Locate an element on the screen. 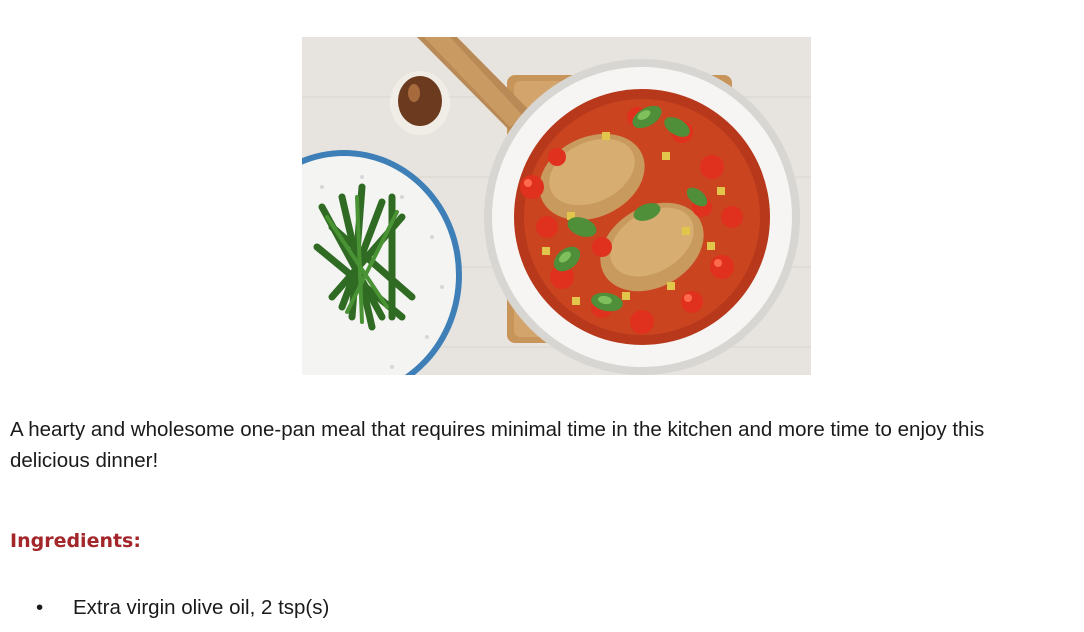  list-item: • Extra virgin olive oil, 2 tsp(s) is located at coordinates (169, 608).